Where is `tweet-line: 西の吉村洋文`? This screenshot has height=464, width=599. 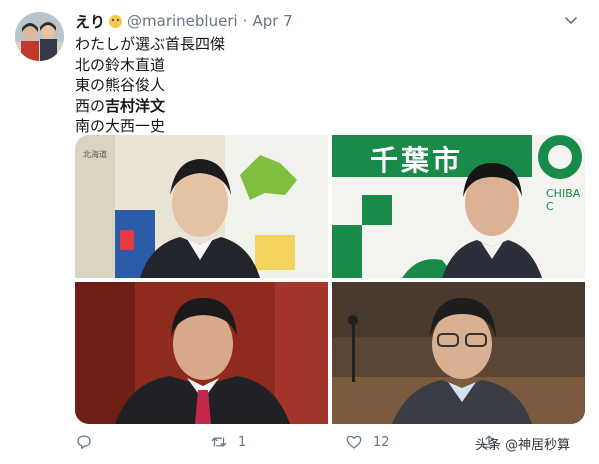 tweet-line: 西の吉村洋文 is located at coordinates (150, 106).